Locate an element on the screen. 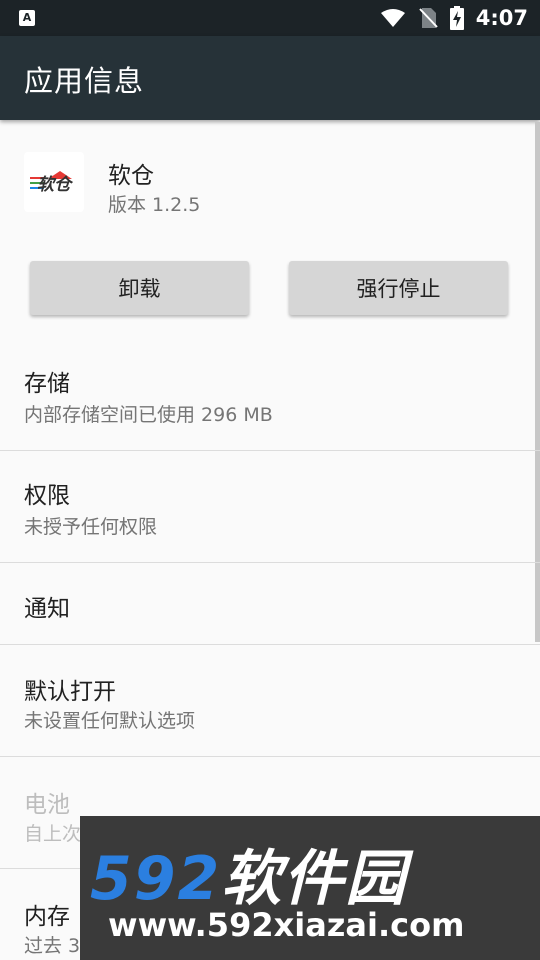 The image size is (540, 960). open-by-default-subtitle: 未设置任何默认选项 is located at coordinates (110, 721).